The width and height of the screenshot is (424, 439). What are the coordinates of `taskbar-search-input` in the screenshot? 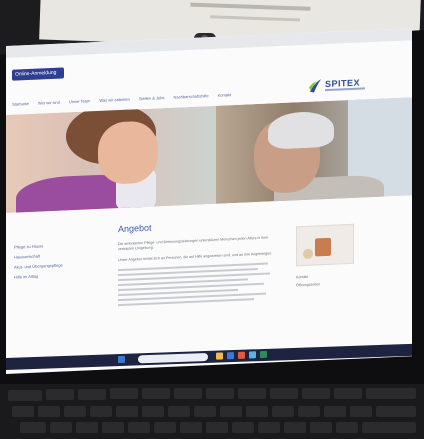 It's located at (173, 358).